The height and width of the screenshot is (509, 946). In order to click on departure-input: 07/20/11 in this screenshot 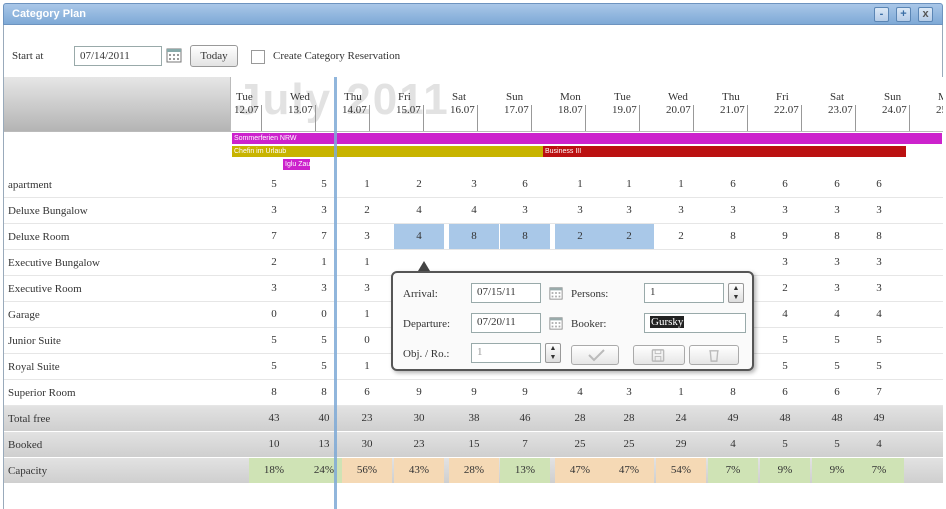, I will do `click(506, 323)`.